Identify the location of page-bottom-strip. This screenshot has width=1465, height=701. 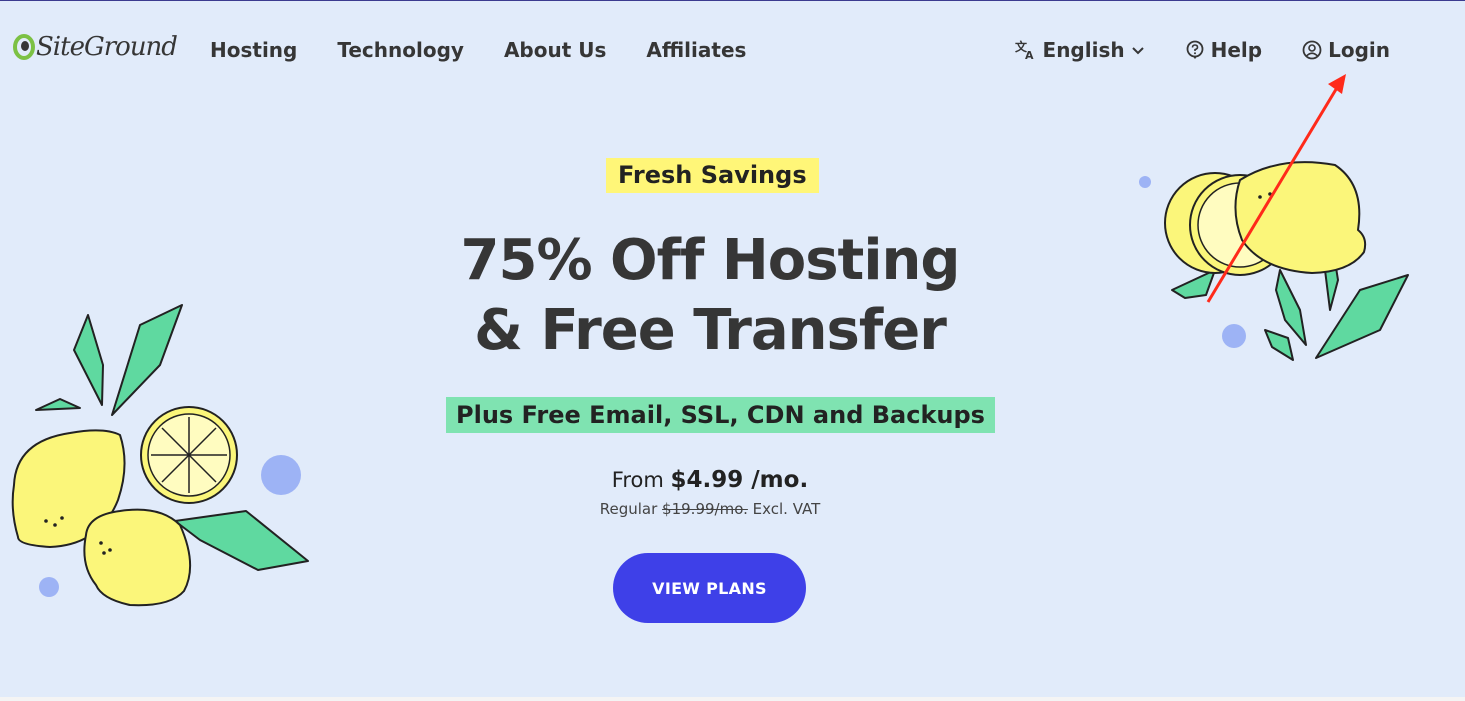
(732, 699).